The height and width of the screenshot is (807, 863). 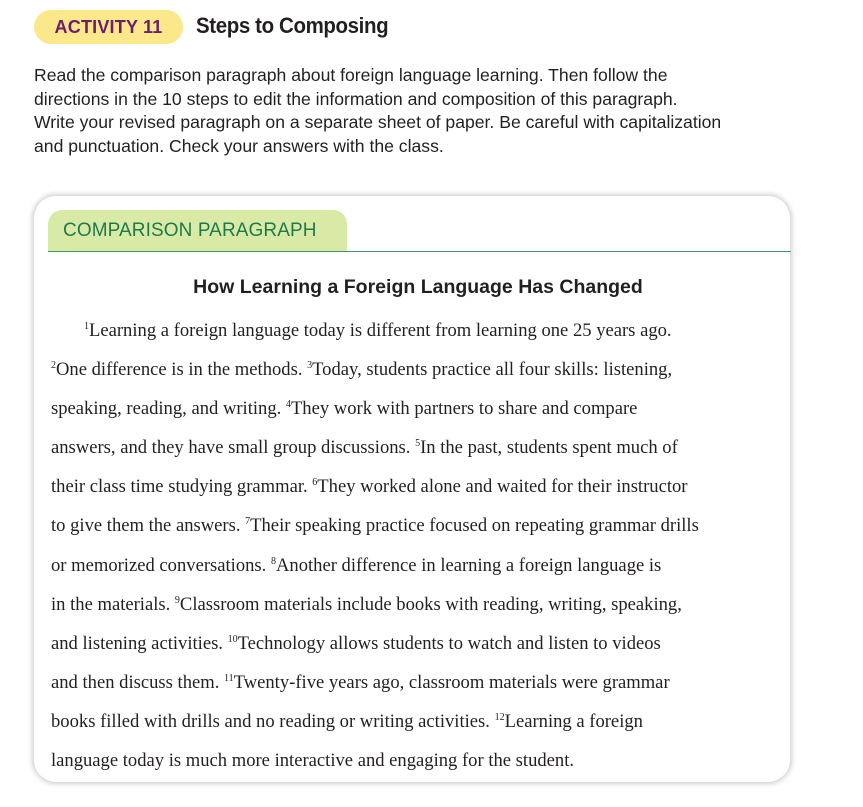 I want to click on card-tab-label: COMPARISON PARAGRAPH, so click(x=190, y=230).